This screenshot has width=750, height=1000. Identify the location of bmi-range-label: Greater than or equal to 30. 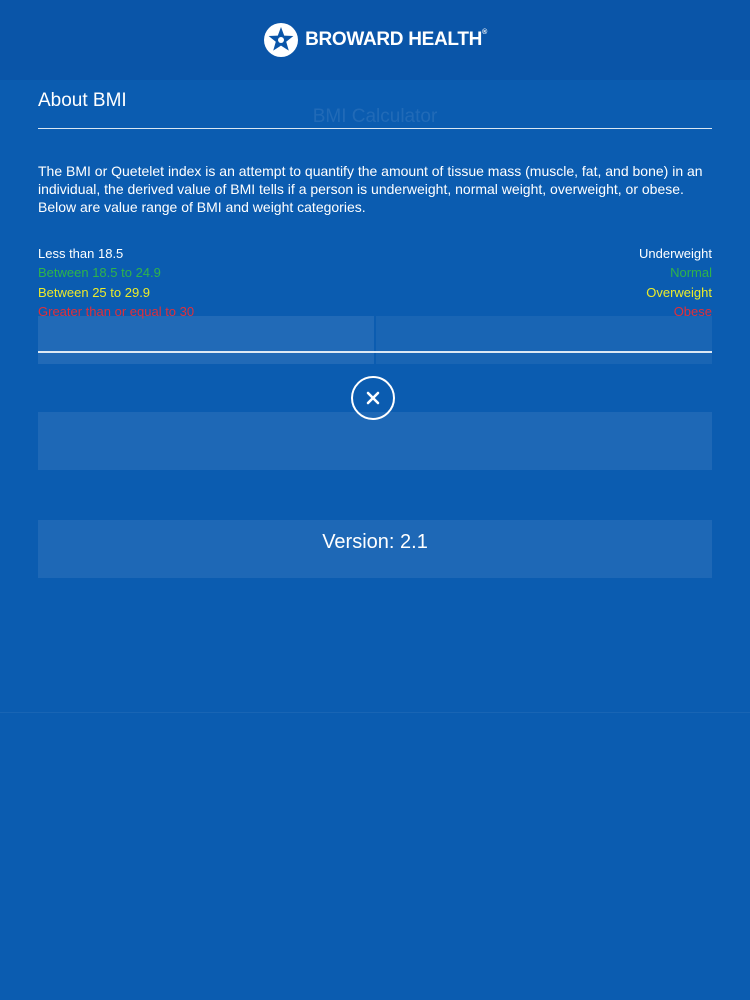
(116, 311).